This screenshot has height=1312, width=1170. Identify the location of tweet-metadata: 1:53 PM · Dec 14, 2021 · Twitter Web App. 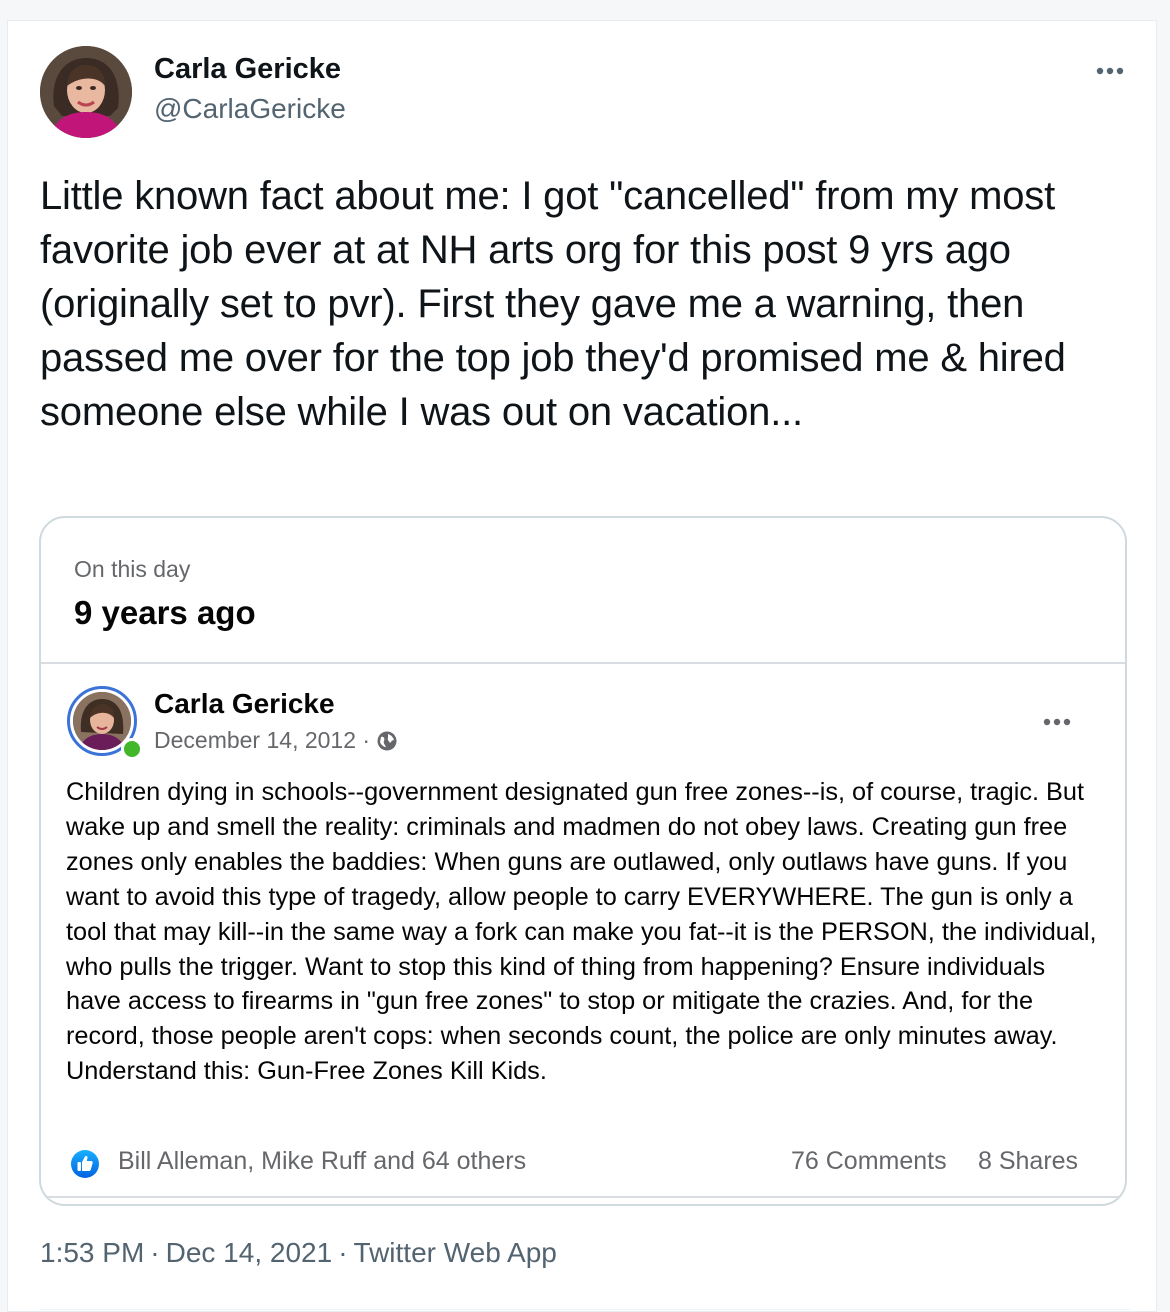
(298, 1253).